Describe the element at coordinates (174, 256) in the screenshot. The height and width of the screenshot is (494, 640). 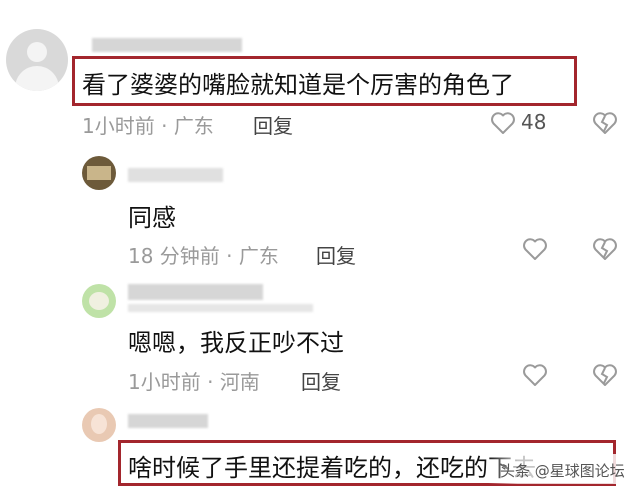
I see `comment-time: 18 分钟前` at that location.